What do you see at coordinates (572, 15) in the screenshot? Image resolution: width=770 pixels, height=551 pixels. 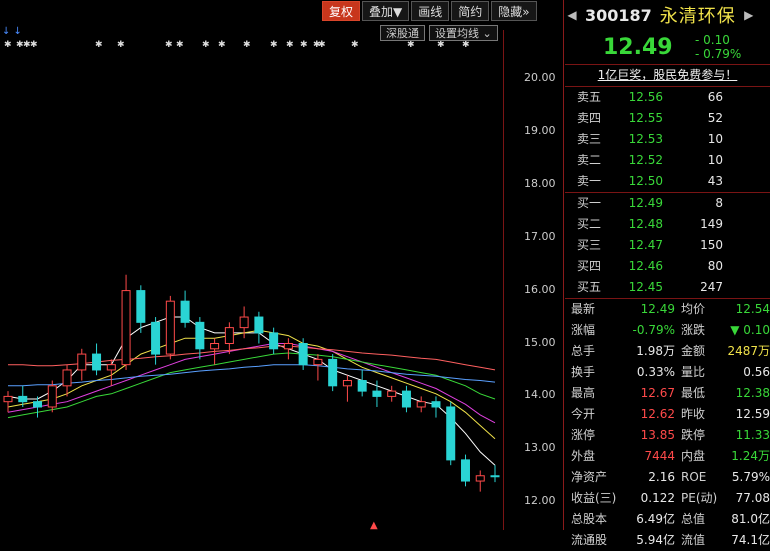 I see `prev-stock-icon: ◀` at bounding box center [572, 15].